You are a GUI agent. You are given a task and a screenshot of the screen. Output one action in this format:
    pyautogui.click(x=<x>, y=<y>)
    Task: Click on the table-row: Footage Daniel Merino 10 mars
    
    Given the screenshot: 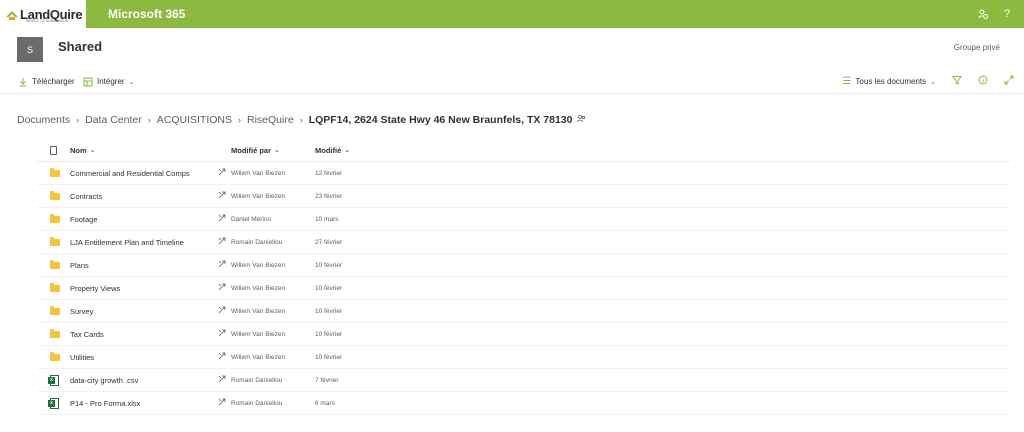 What is the action you would take?
    pyautogui.click(x=523, y=219)
    